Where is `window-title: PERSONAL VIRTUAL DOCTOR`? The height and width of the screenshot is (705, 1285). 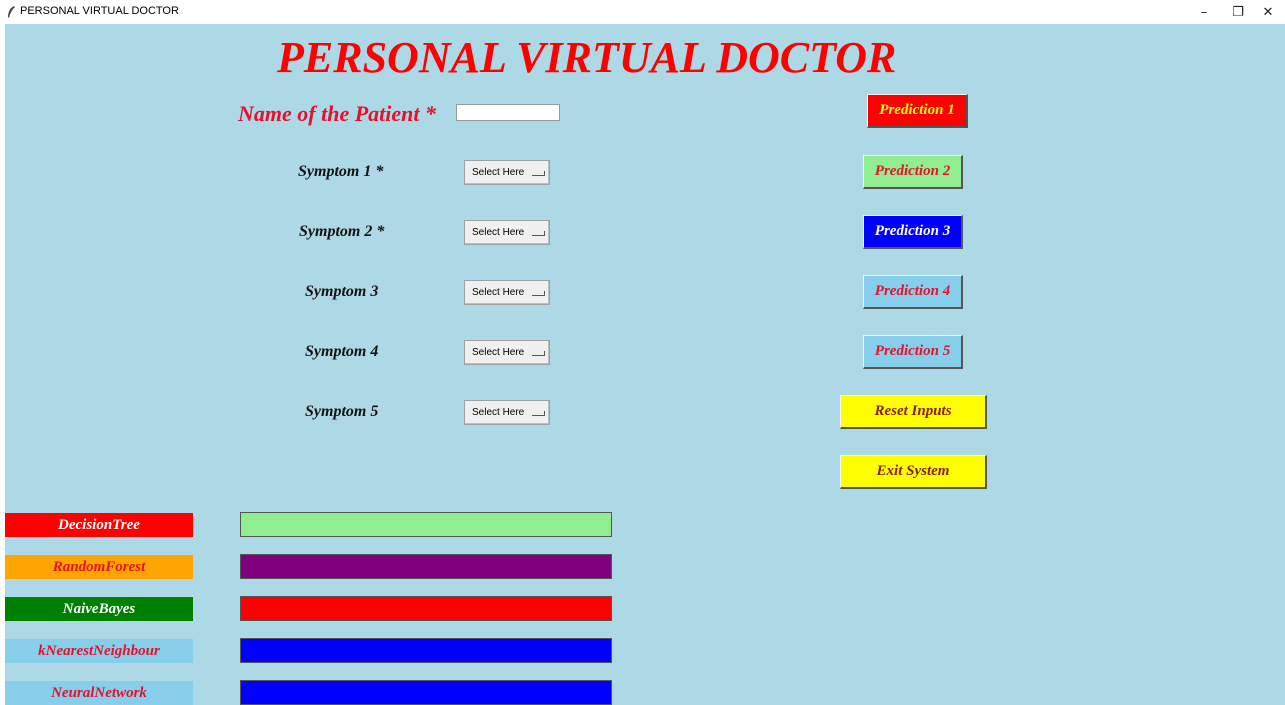 window-title: PERSONAL VIRTUAL DOCTOR is located at coordinates (99, 11).